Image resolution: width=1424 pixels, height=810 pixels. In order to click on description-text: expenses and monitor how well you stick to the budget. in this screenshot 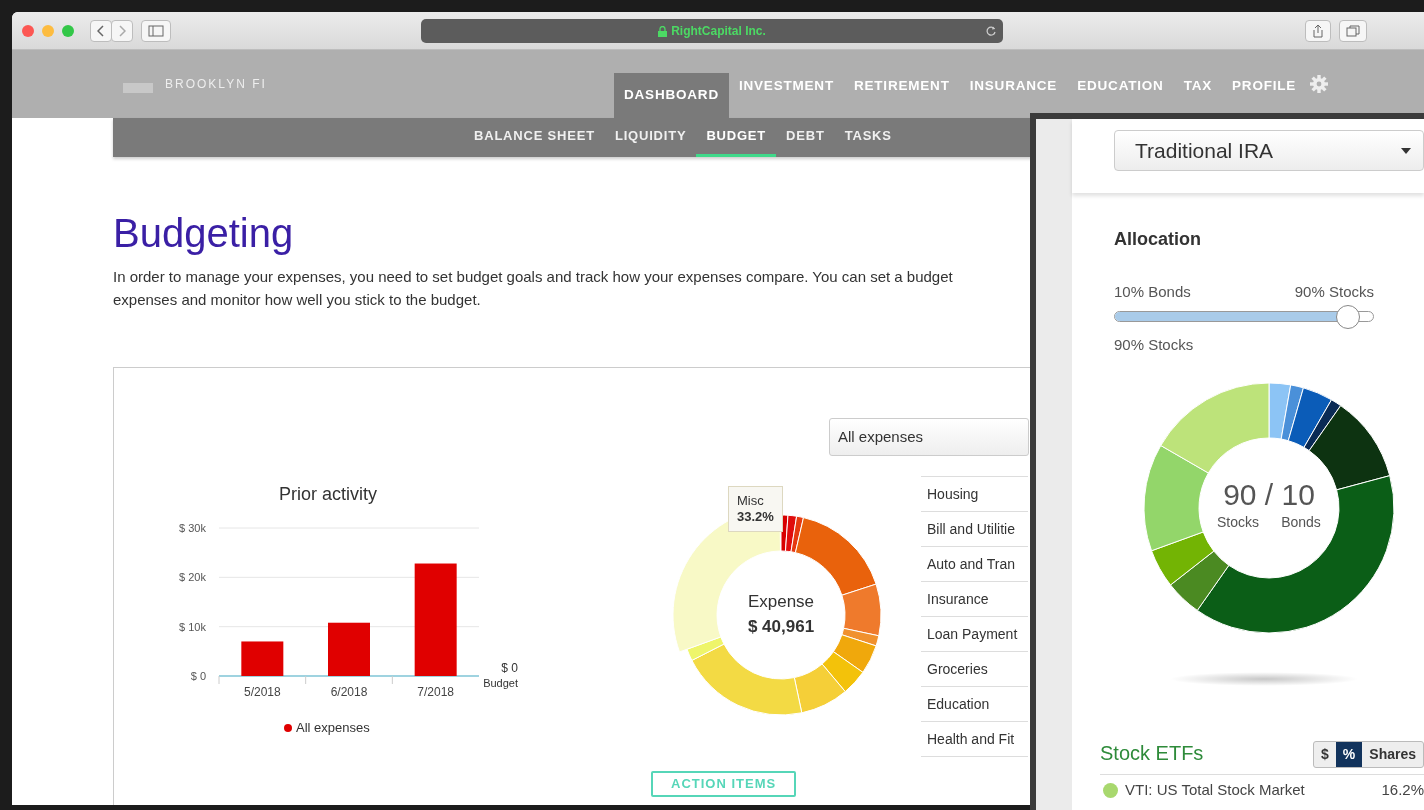, I will do `click(297, 300)`.